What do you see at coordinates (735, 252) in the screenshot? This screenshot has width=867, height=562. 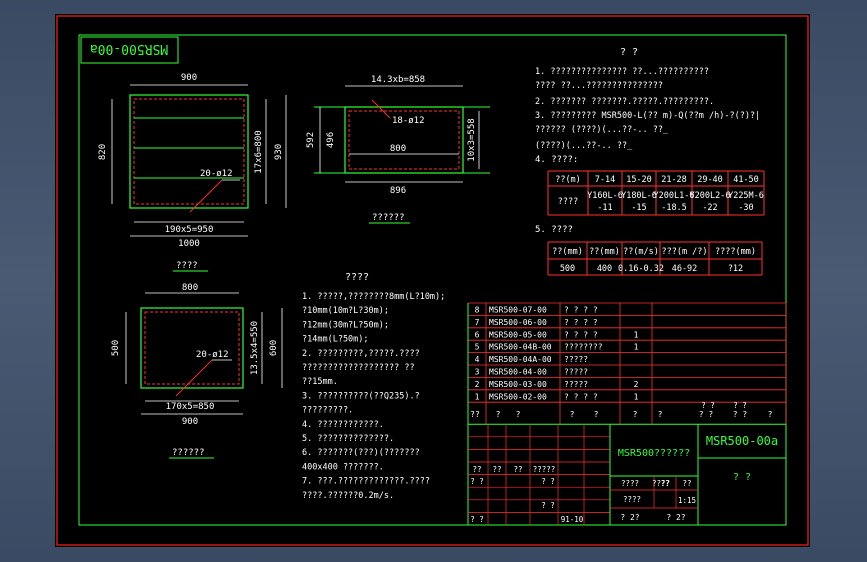 I see `table-header-cell: ????(mm)` at bounding box center [735, 252].